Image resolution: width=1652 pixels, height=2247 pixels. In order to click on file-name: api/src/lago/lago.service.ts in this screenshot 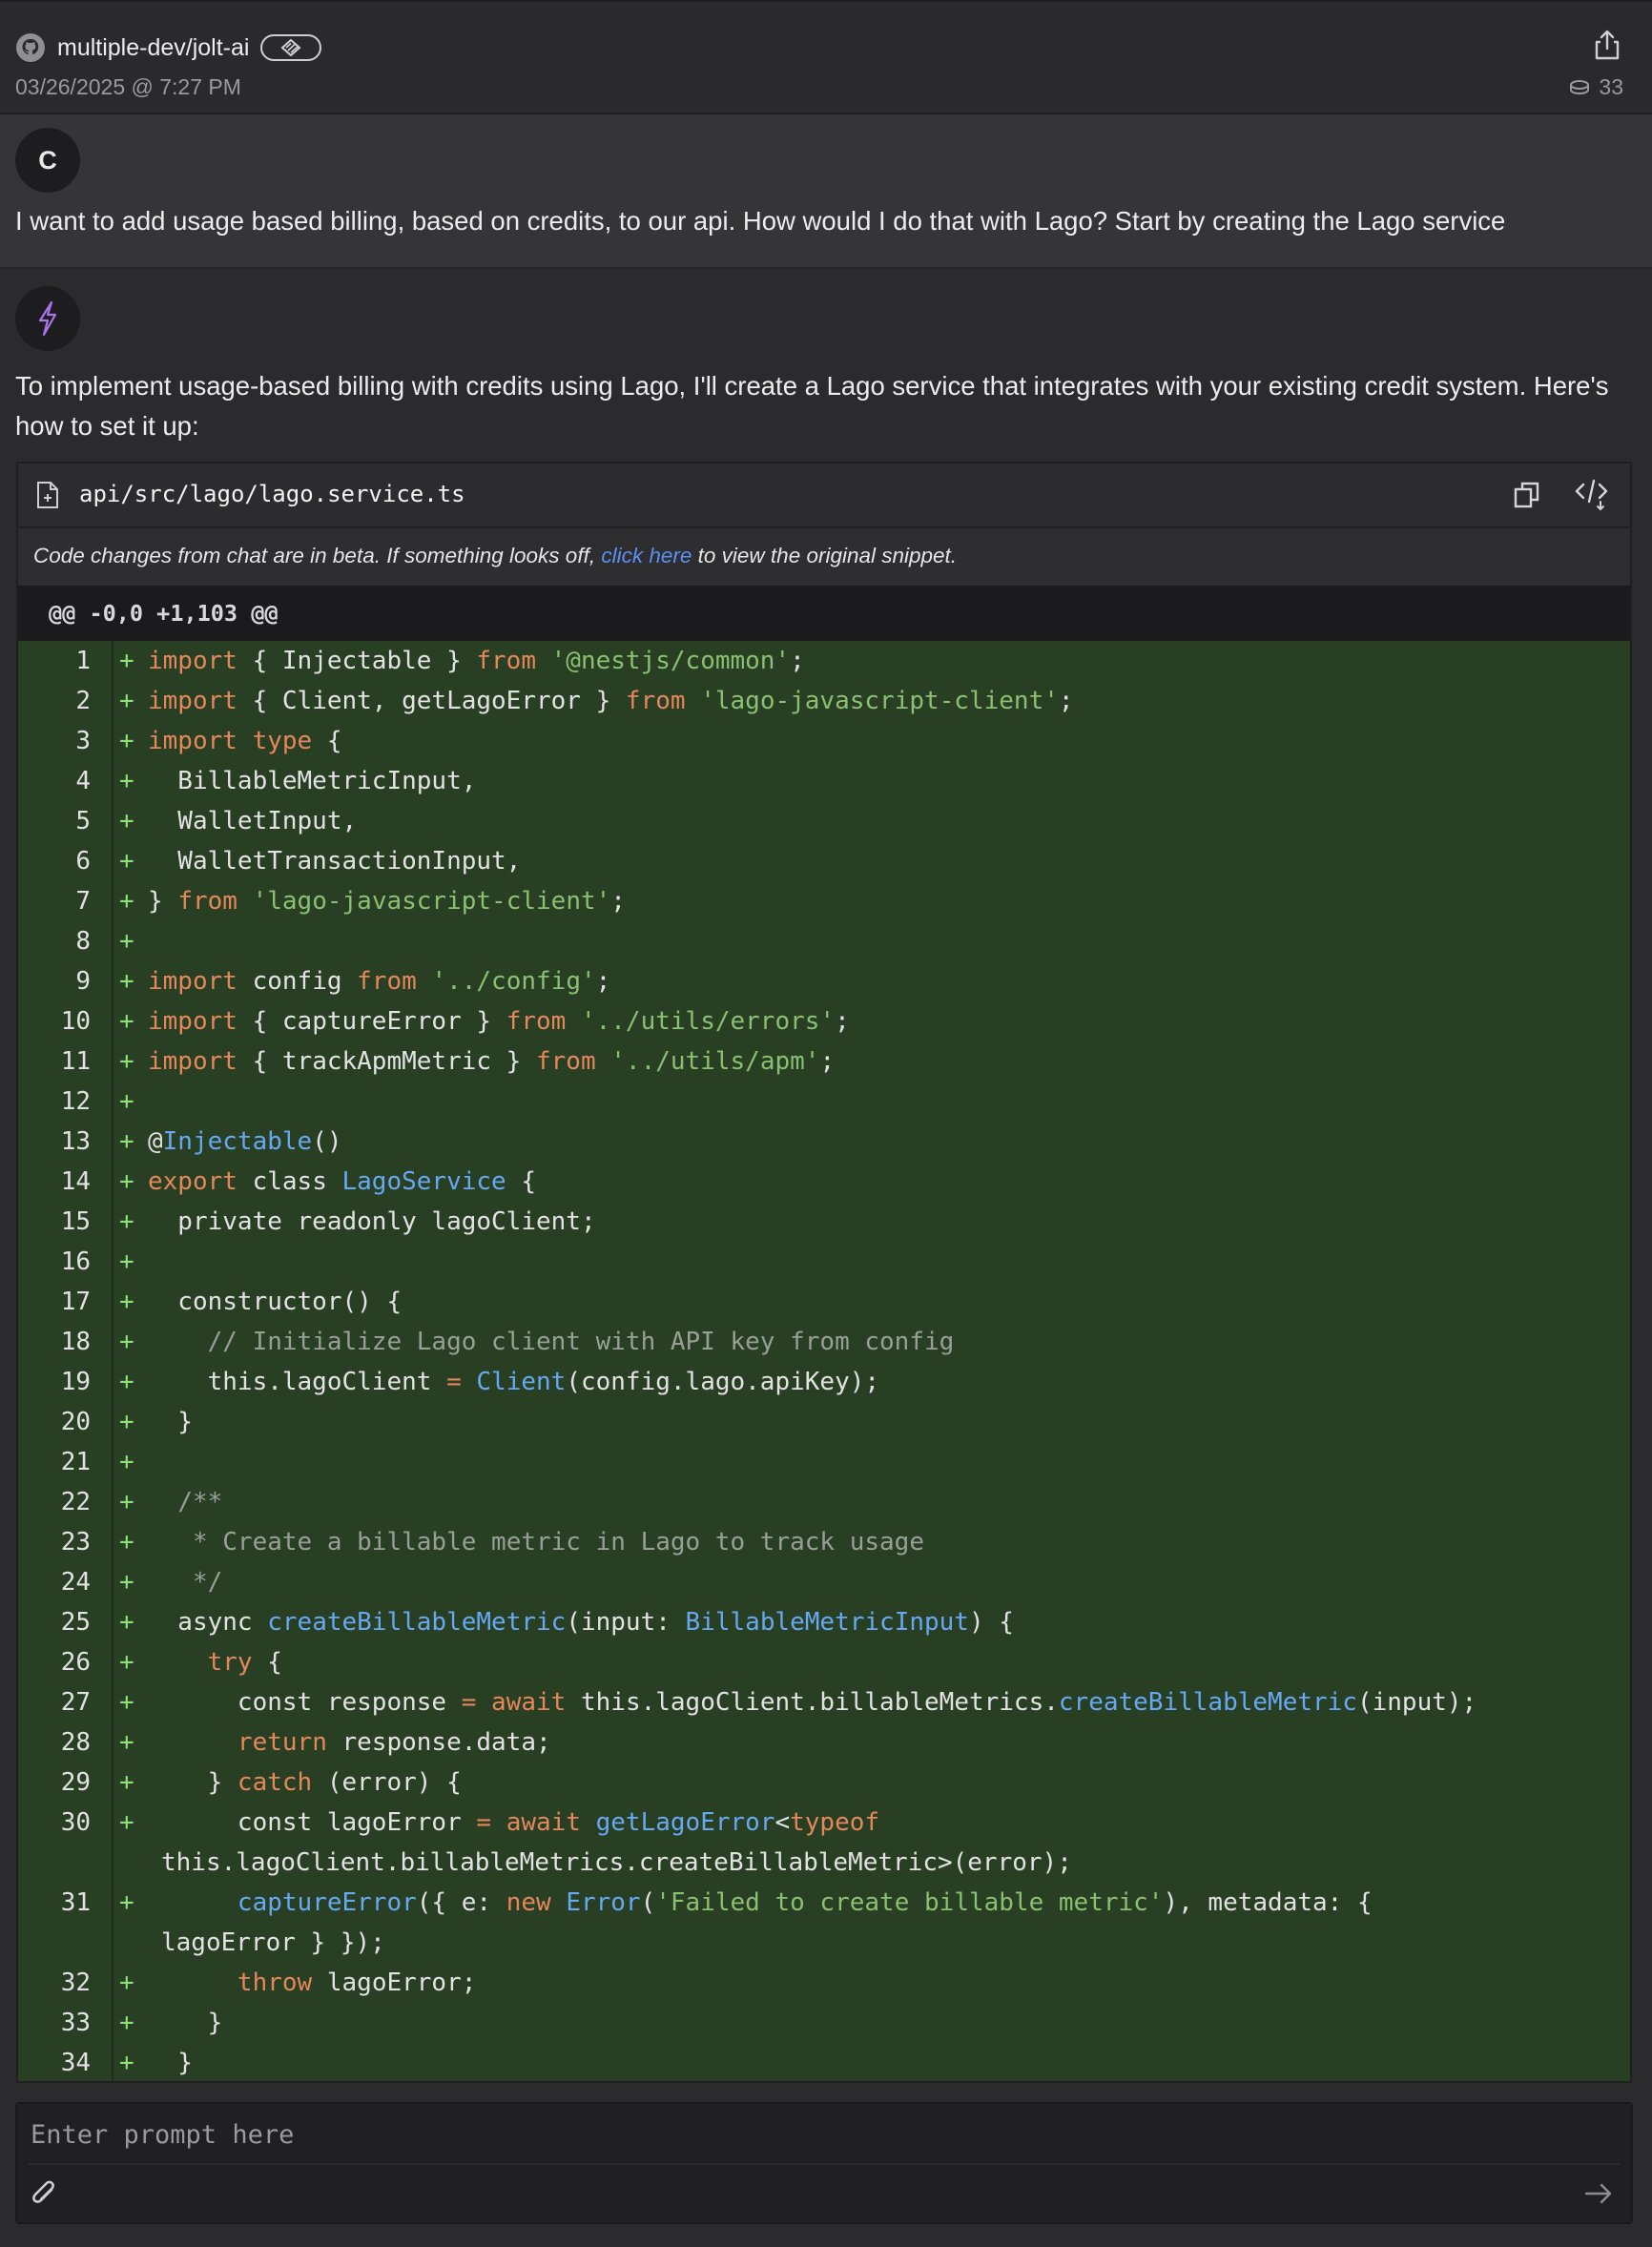, I will do `click(272, 494)`.